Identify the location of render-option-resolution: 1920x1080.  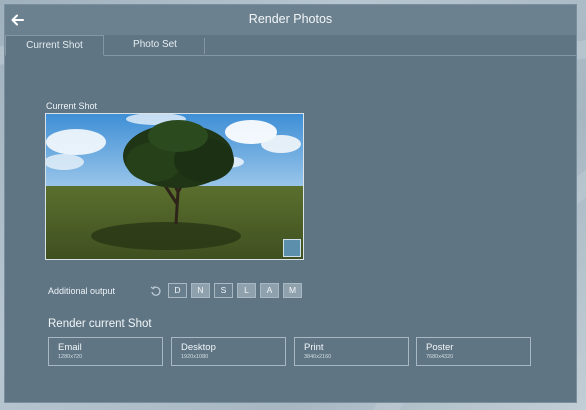
(195, 357).